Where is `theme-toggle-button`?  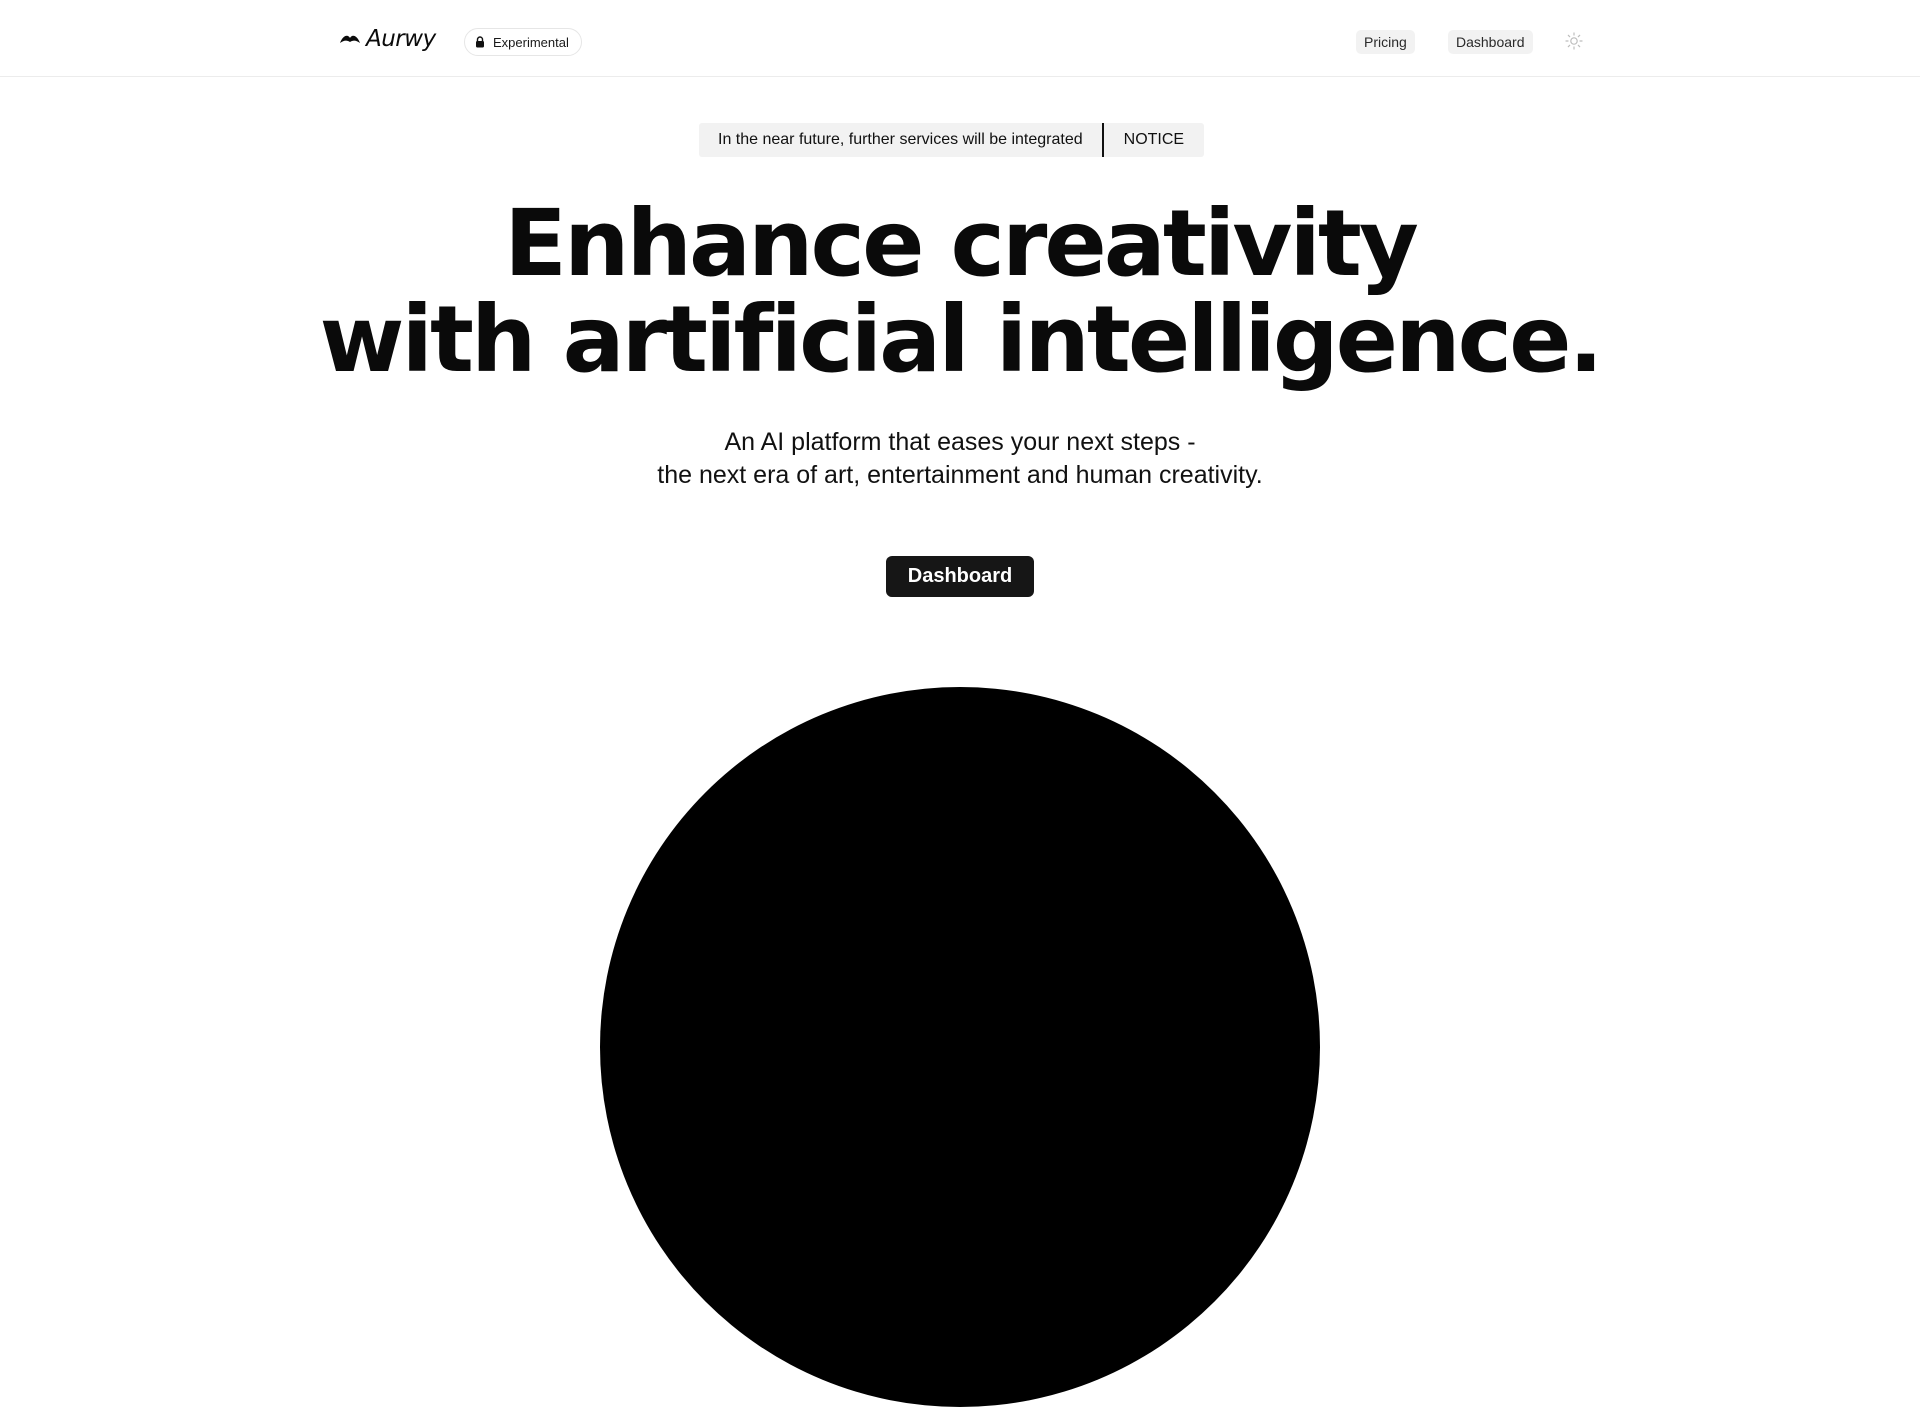 theme-toggle-button is located at coordinates (1574, 43).